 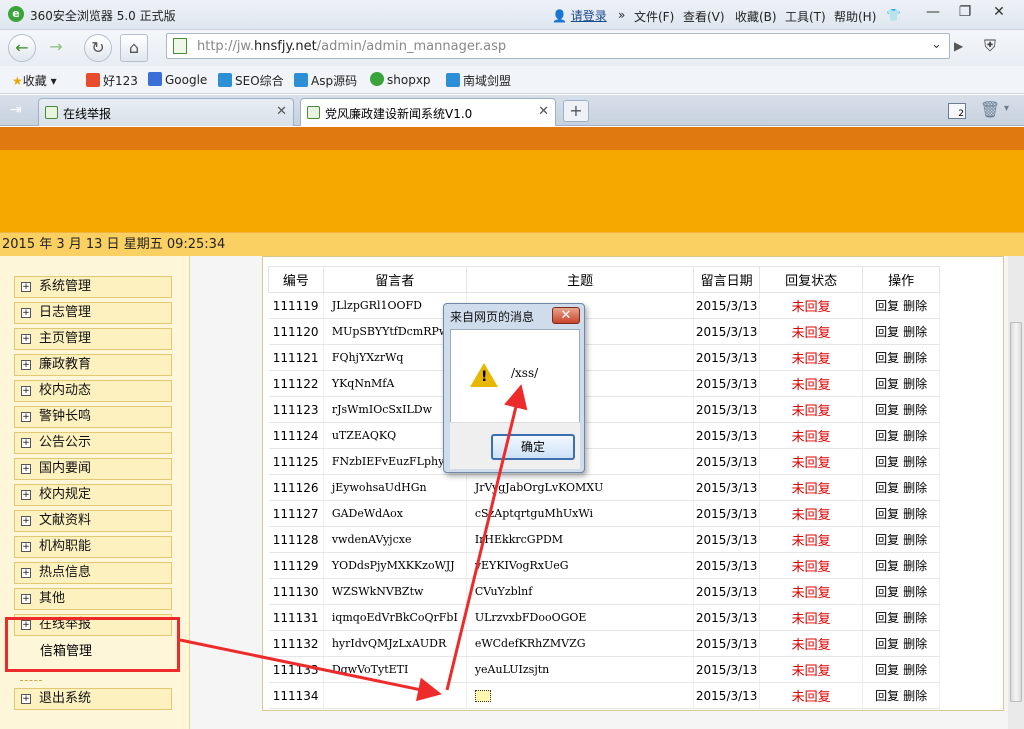 I want to click on home-button: ⌂, so click(x=134, y=48).